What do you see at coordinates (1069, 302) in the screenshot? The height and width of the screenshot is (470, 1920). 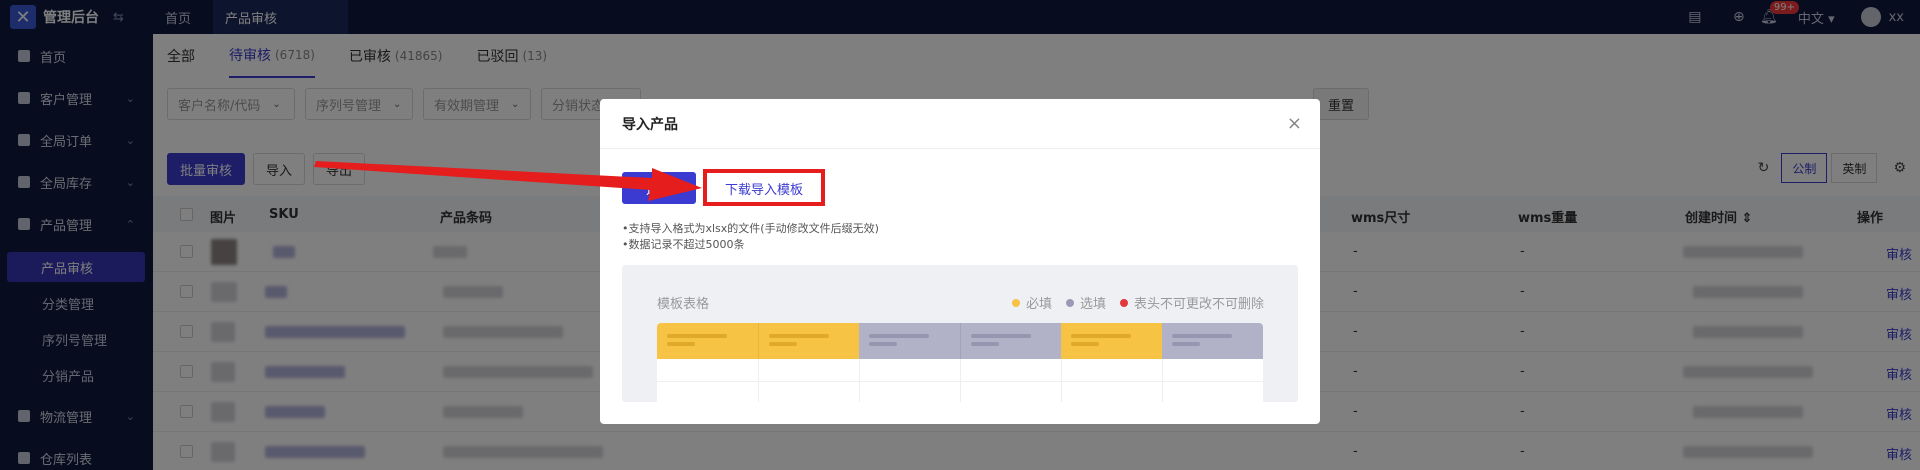 I see `optional-dot-icon` at bounding box center [1069, 302].